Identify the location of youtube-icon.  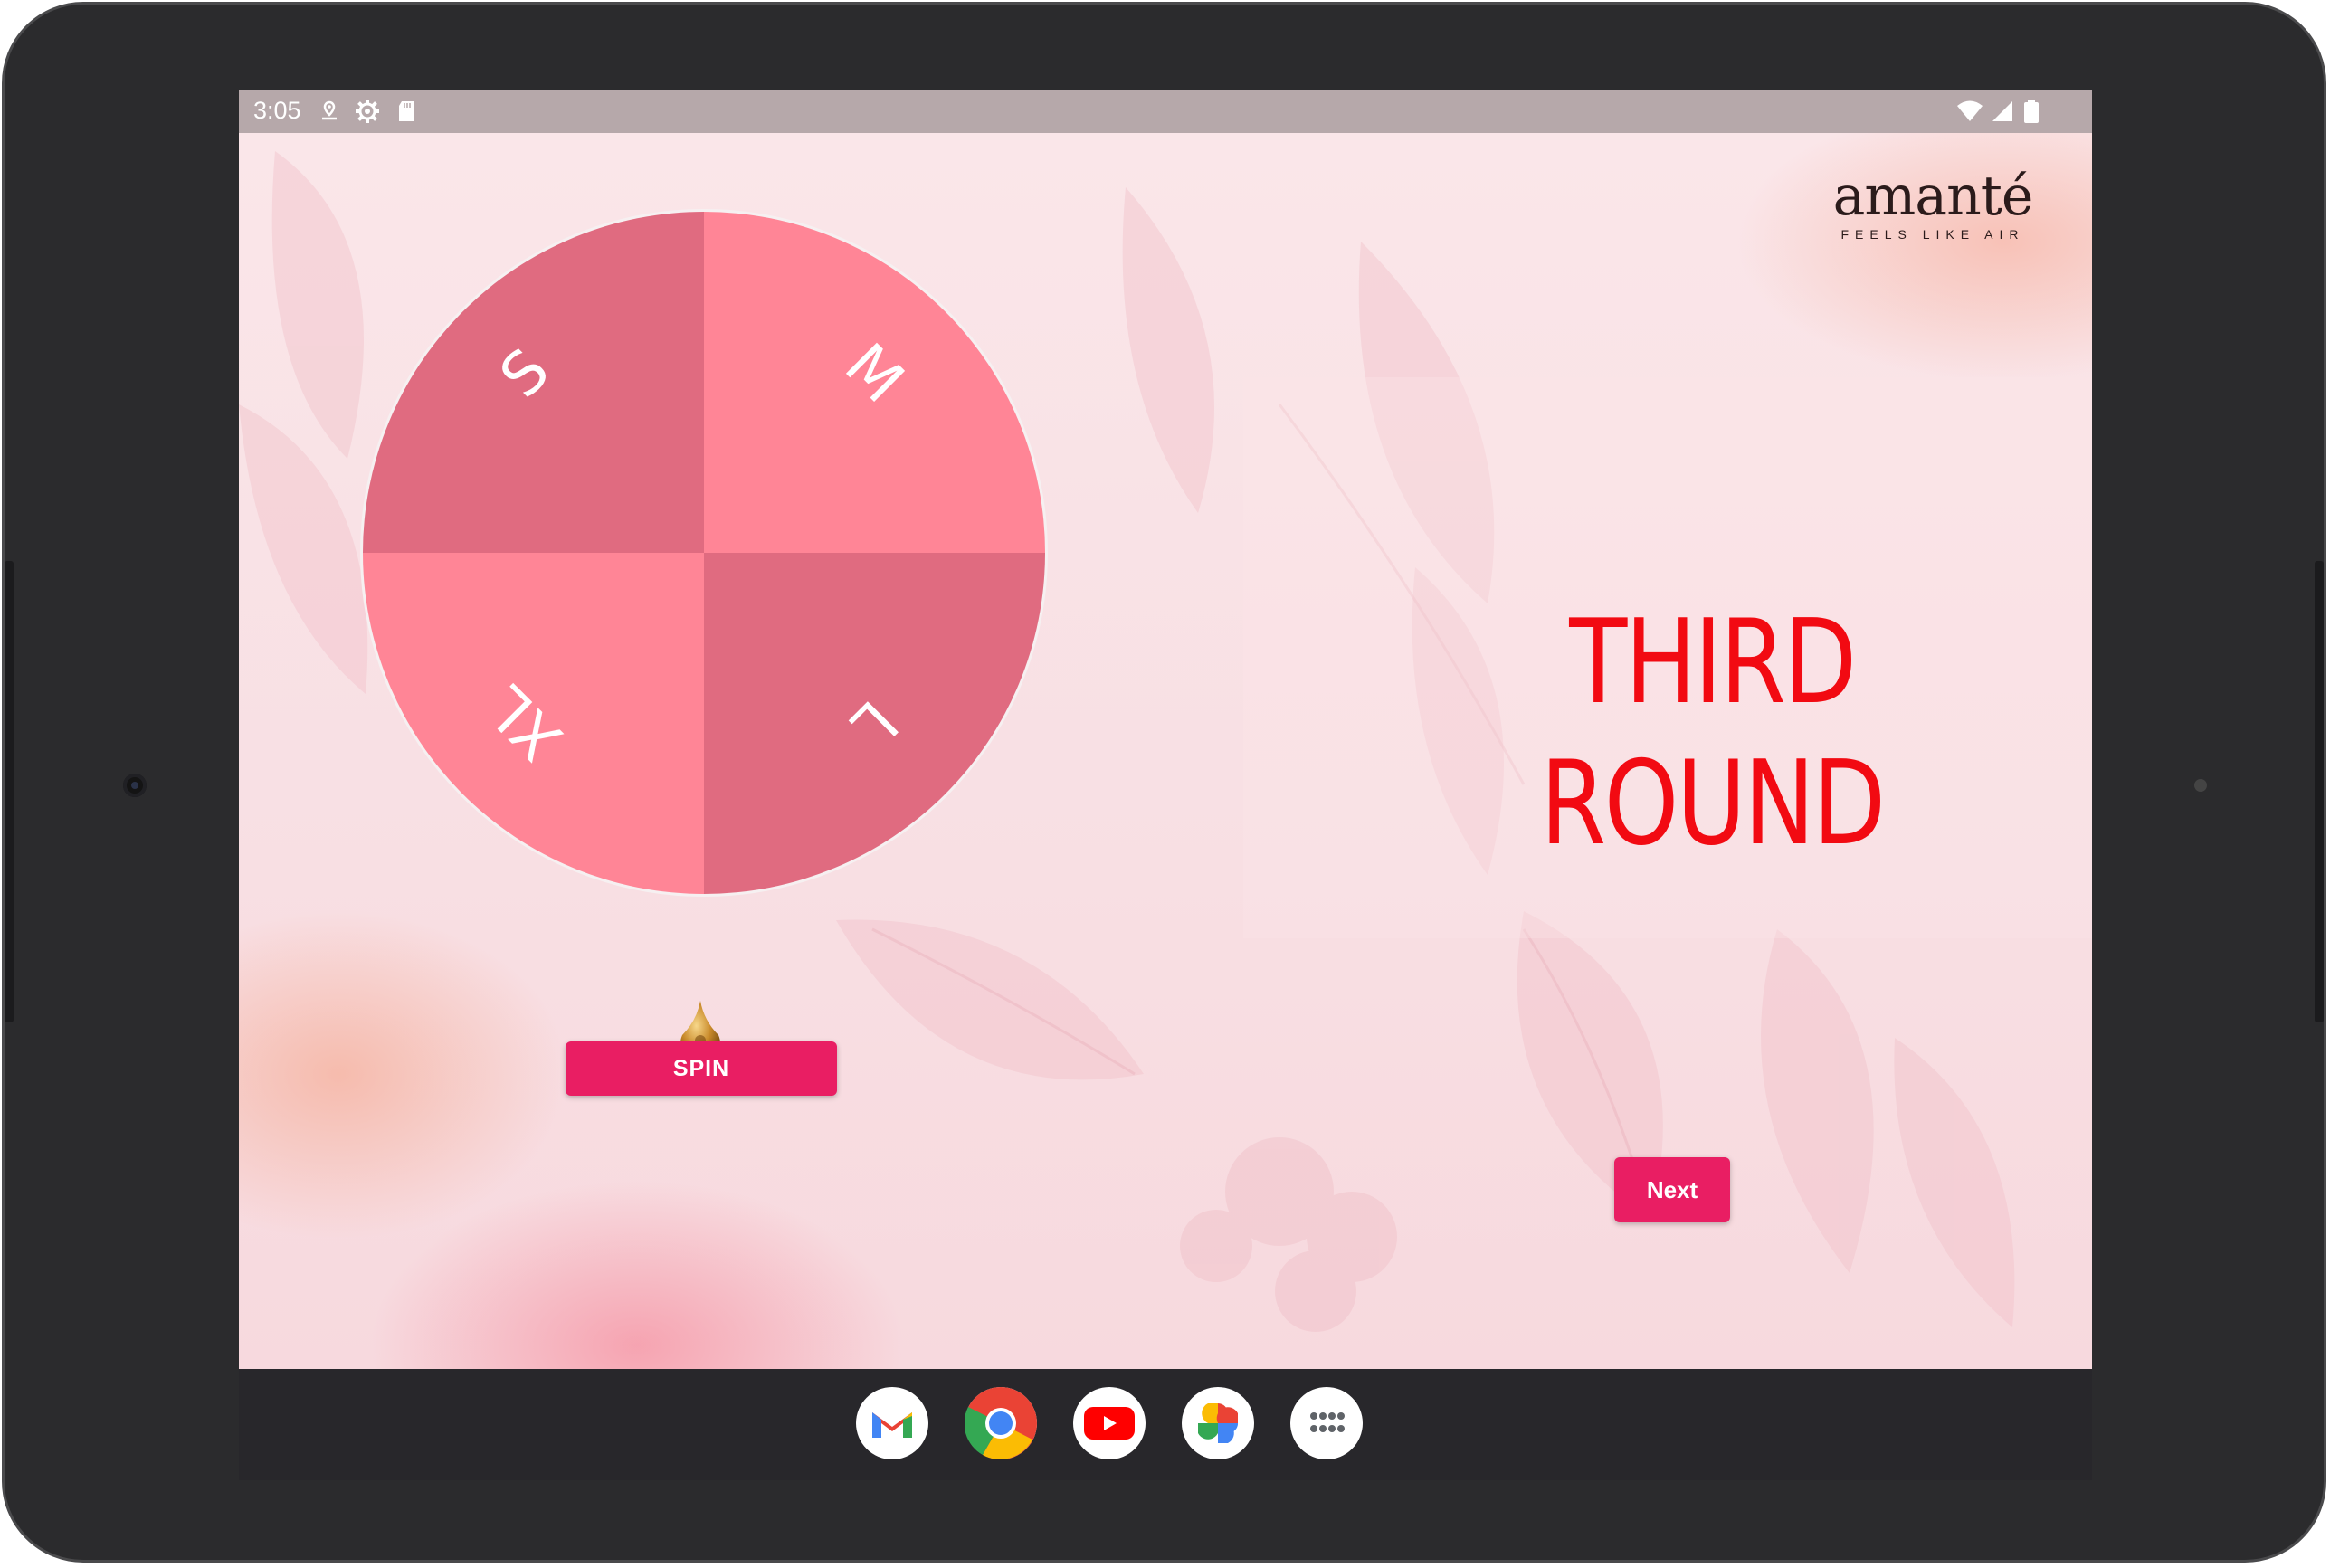
(1109, 1423).